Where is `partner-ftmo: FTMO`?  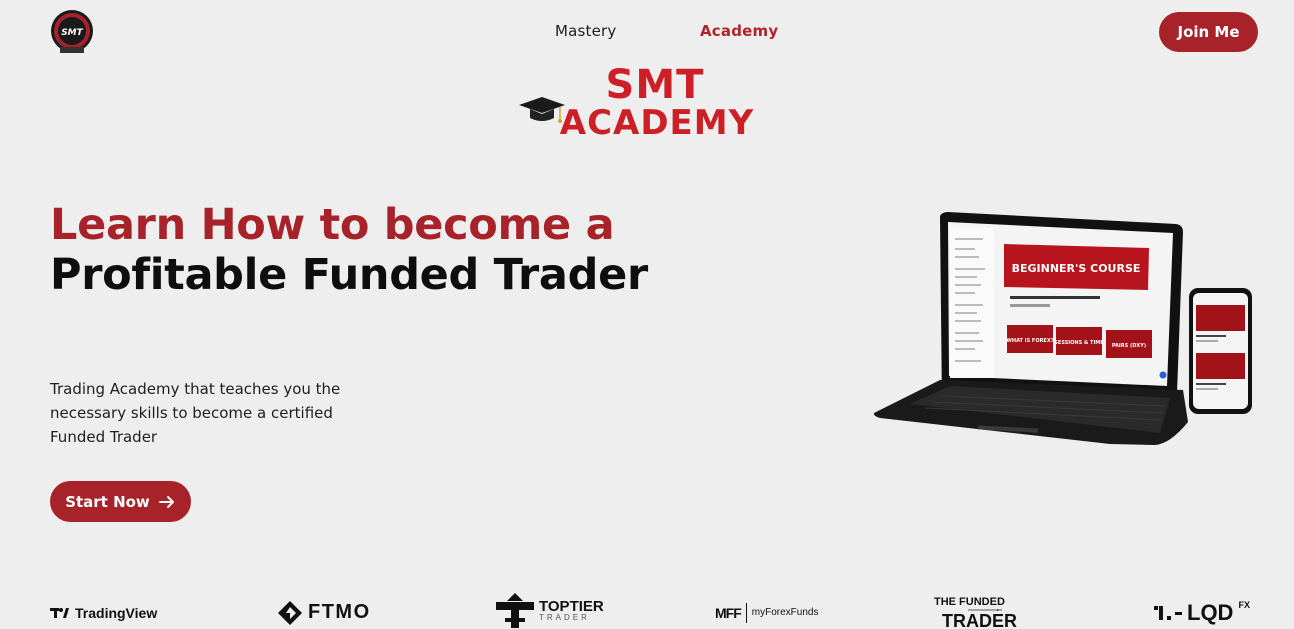 partner-ftmo: FTMO is located at coordinates (324, 612).